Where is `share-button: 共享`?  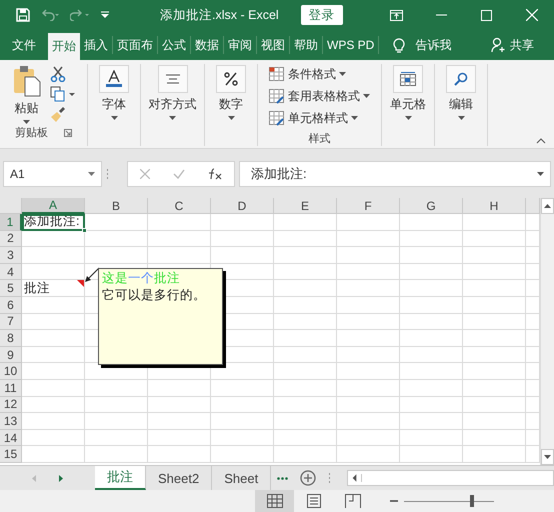
share-button: 共享 is located at coordinates (512, 45).